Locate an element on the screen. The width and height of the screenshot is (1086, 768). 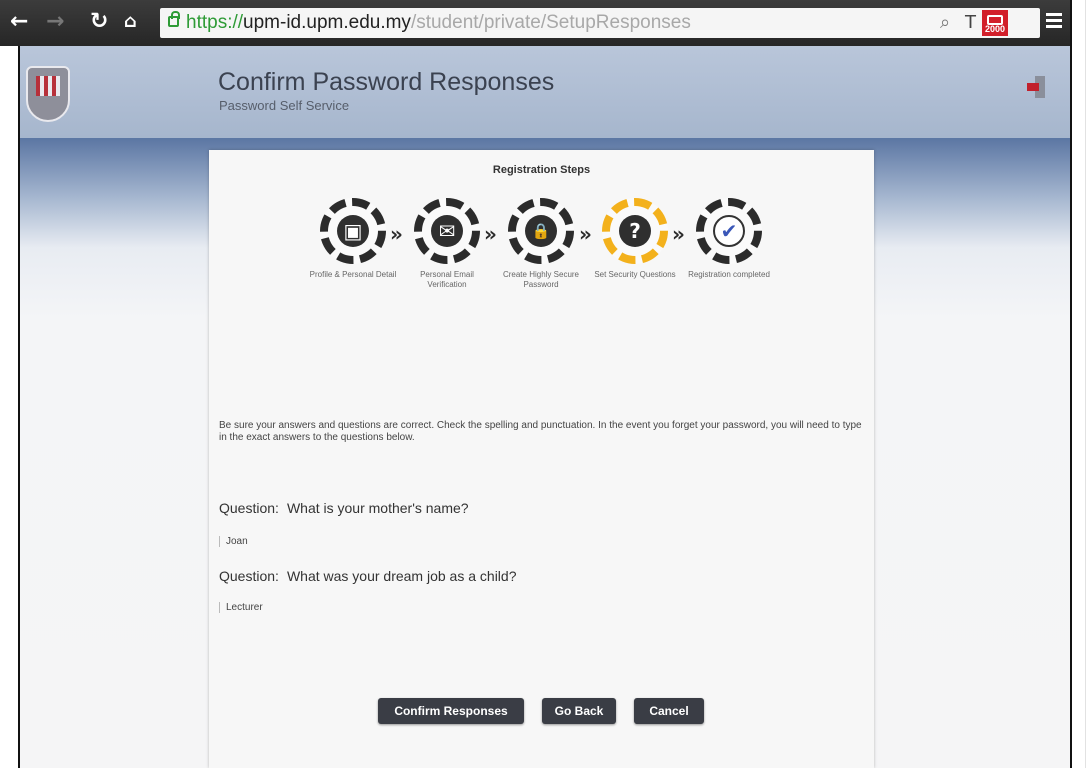
back-icon: ← is located at coordinates (19, 22).